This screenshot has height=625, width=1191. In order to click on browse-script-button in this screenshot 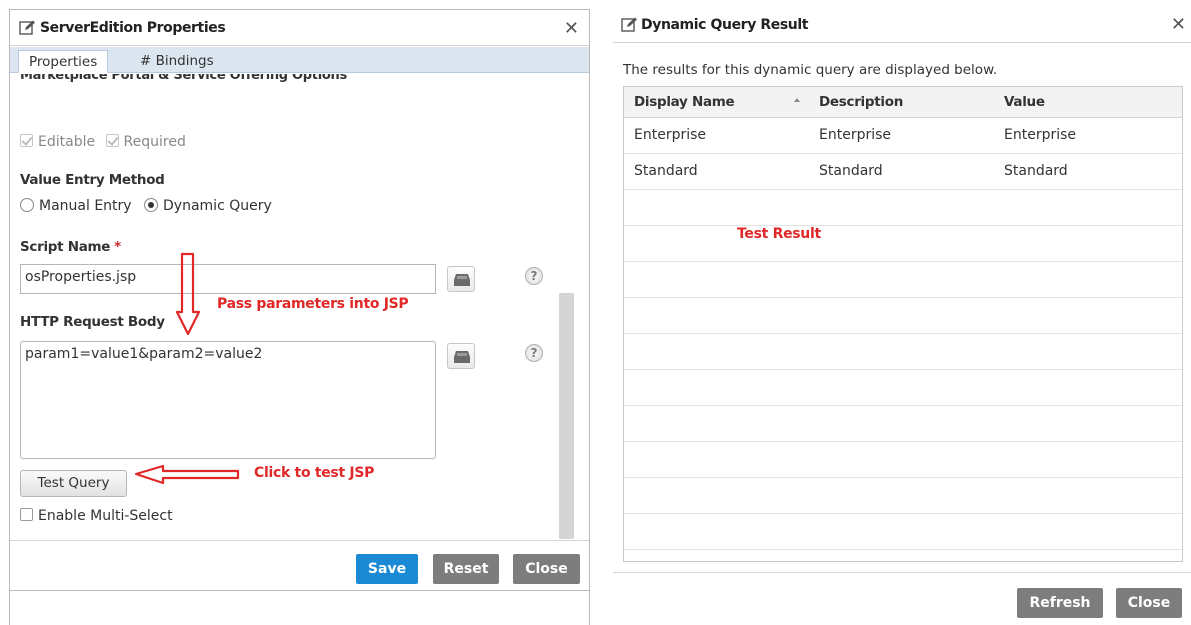, I will do `click(461, 279)`.